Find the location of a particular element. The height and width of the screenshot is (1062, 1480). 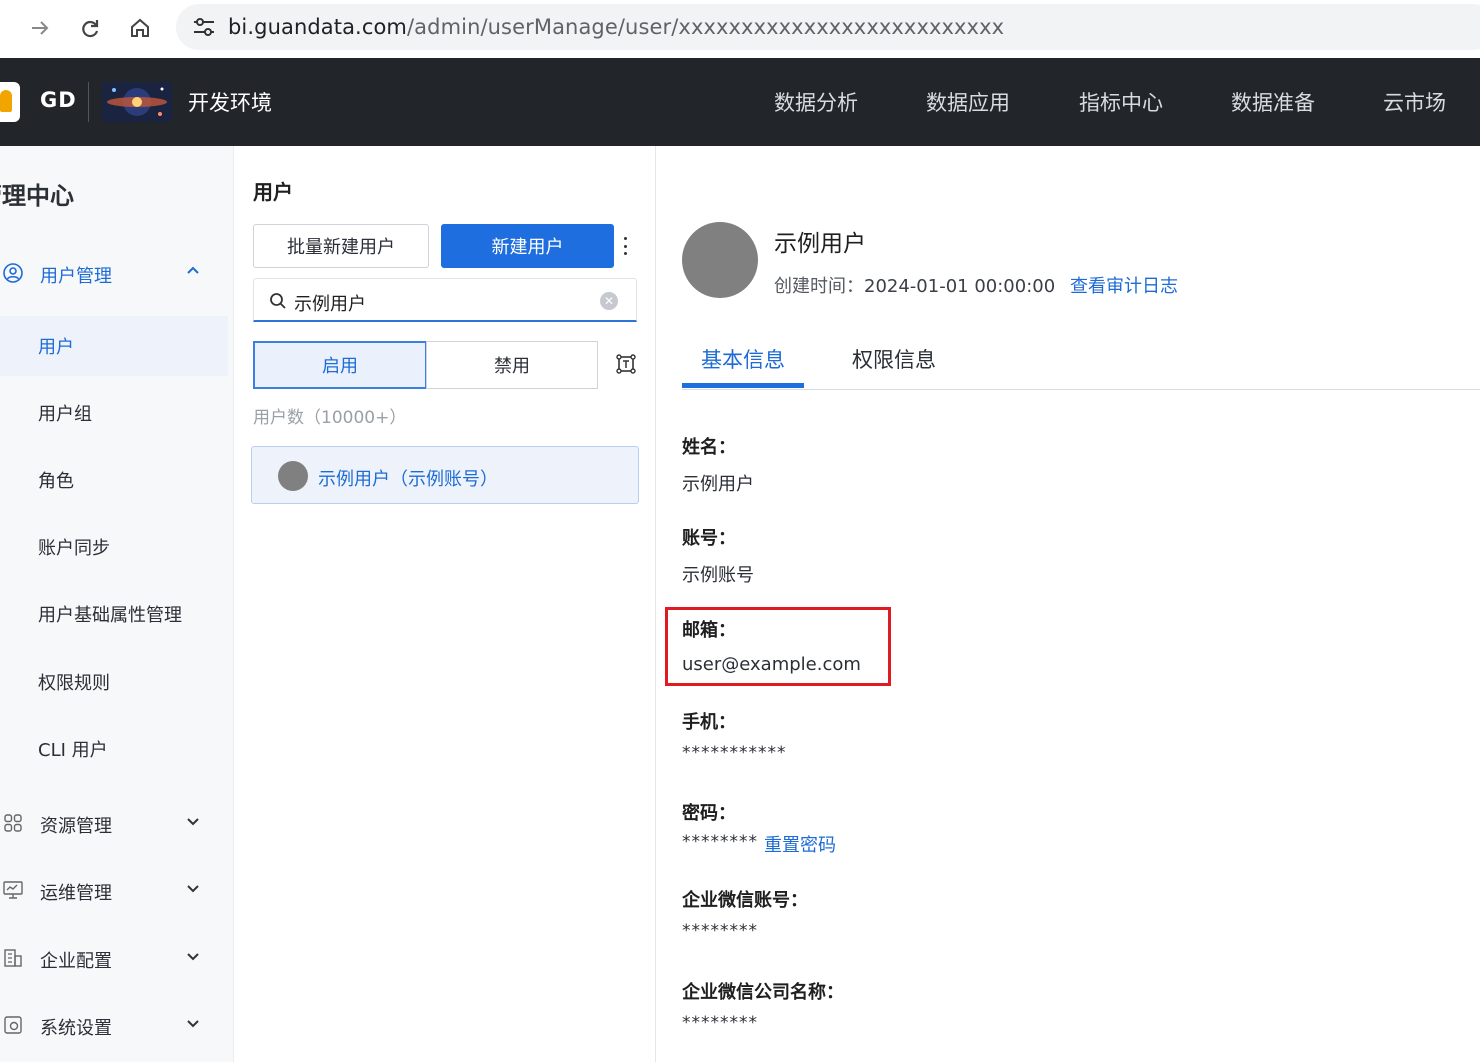

field-value-email: user@example.com is located at coordinates (771, 664).